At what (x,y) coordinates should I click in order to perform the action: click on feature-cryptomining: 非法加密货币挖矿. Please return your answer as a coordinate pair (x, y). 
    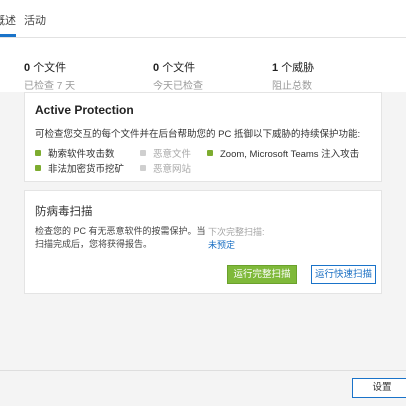
    Looking at the image, I should click on (79, 168).